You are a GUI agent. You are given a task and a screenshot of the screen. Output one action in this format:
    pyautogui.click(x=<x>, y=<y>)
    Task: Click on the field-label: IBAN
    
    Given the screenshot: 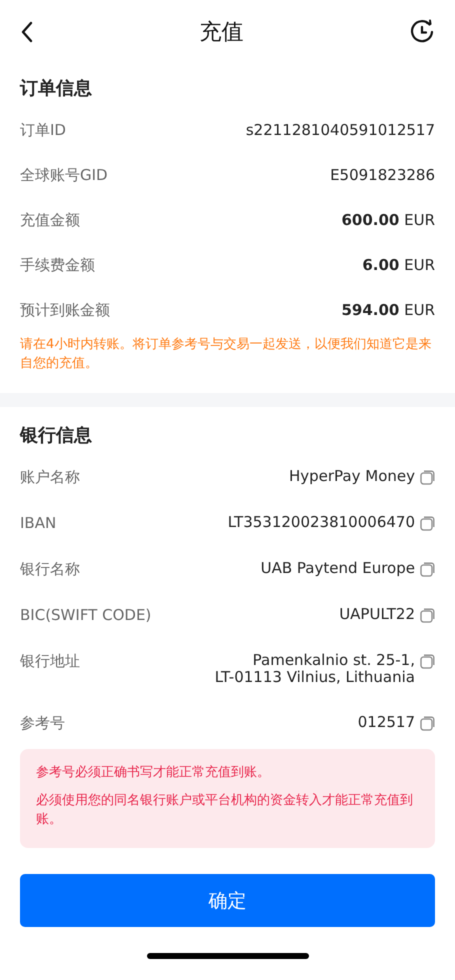 What is the action you would take?
    pyautogui.click(x=38, y=523)
    